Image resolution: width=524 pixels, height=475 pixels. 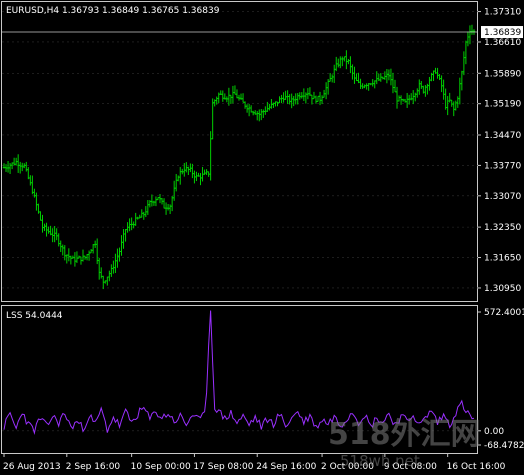 What do you see at coordinates (34, 316) in the screenshot?
I see `indicator-title: LSS 54.0444` at bounding box center [34, 316].